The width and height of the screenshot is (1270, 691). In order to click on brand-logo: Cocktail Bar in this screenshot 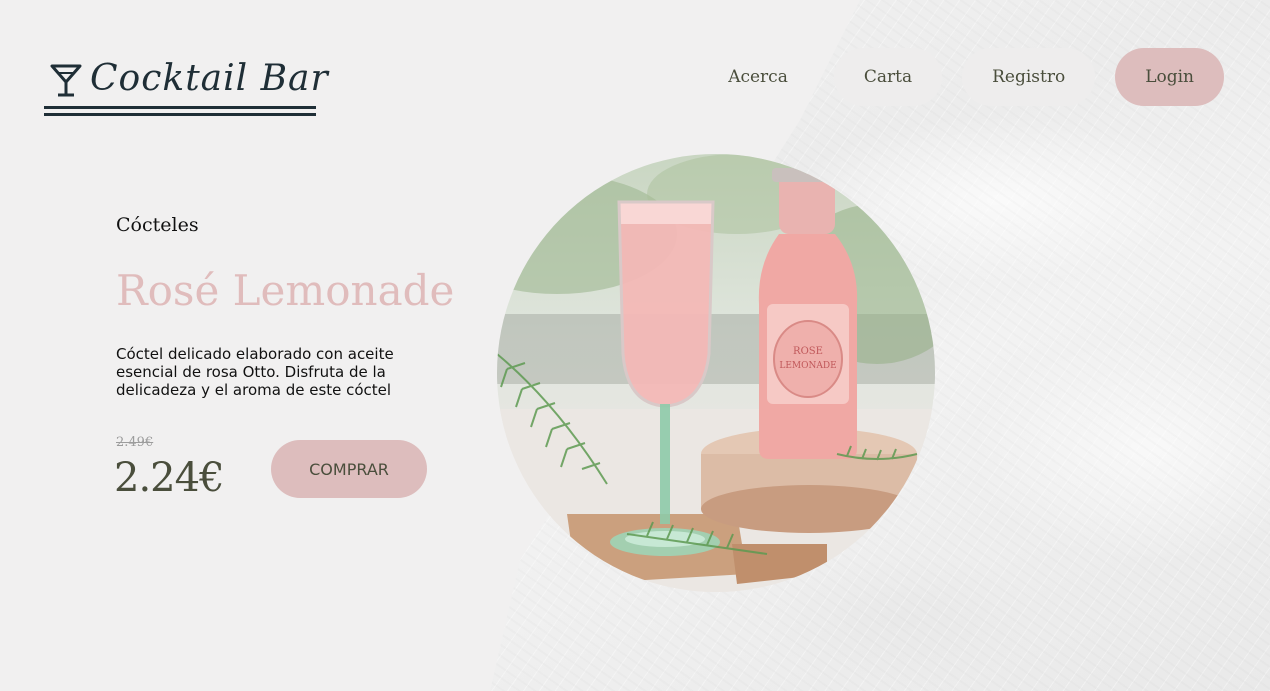, I will do `click(186, 88)`.